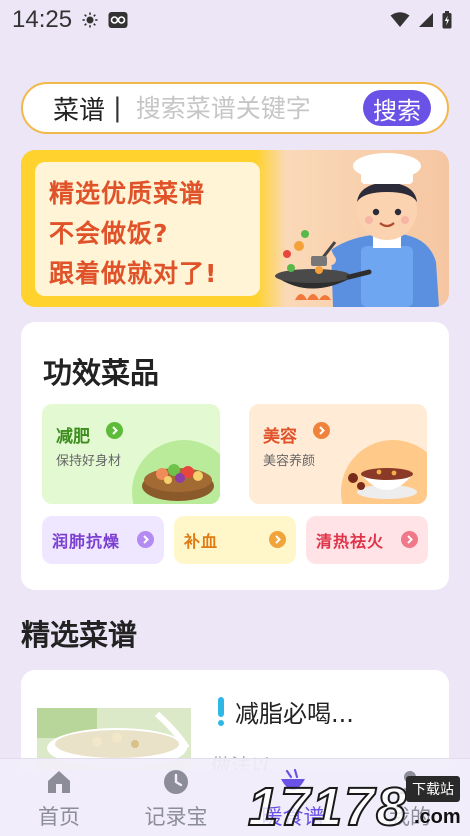 Image resolution: width=470 pixels, height=836 pixels. I want to click on highlight-marker-icon, so click(221, 711).